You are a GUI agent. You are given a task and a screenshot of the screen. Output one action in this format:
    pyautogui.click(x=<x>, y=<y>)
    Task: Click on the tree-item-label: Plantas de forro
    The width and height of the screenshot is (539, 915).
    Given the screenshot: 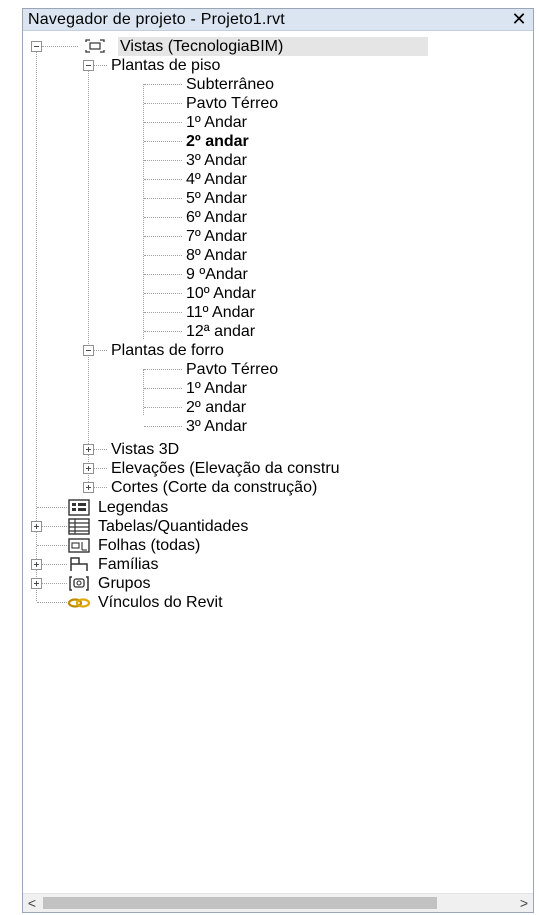 What is the action you would take?
    pyautogui.click(x=167, y=350)
    